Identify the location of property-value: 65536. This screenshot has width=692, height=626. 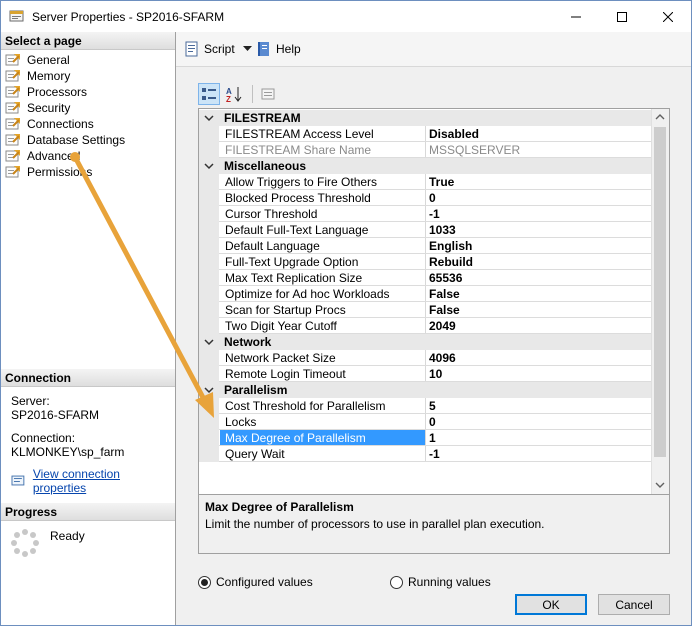
(445, 278).